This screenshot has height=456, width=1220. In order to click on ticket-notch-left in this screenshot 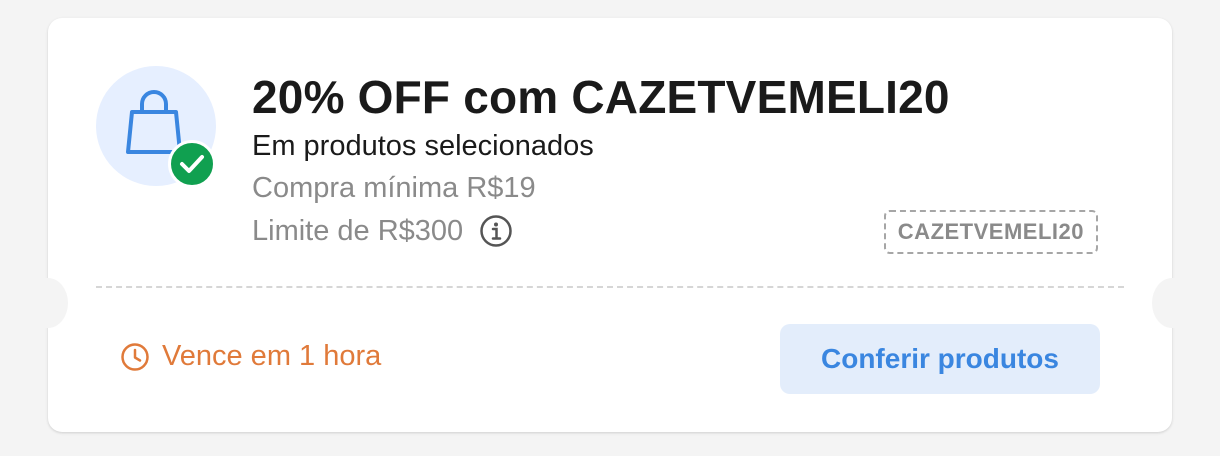, I will do `click(48, 303)`.